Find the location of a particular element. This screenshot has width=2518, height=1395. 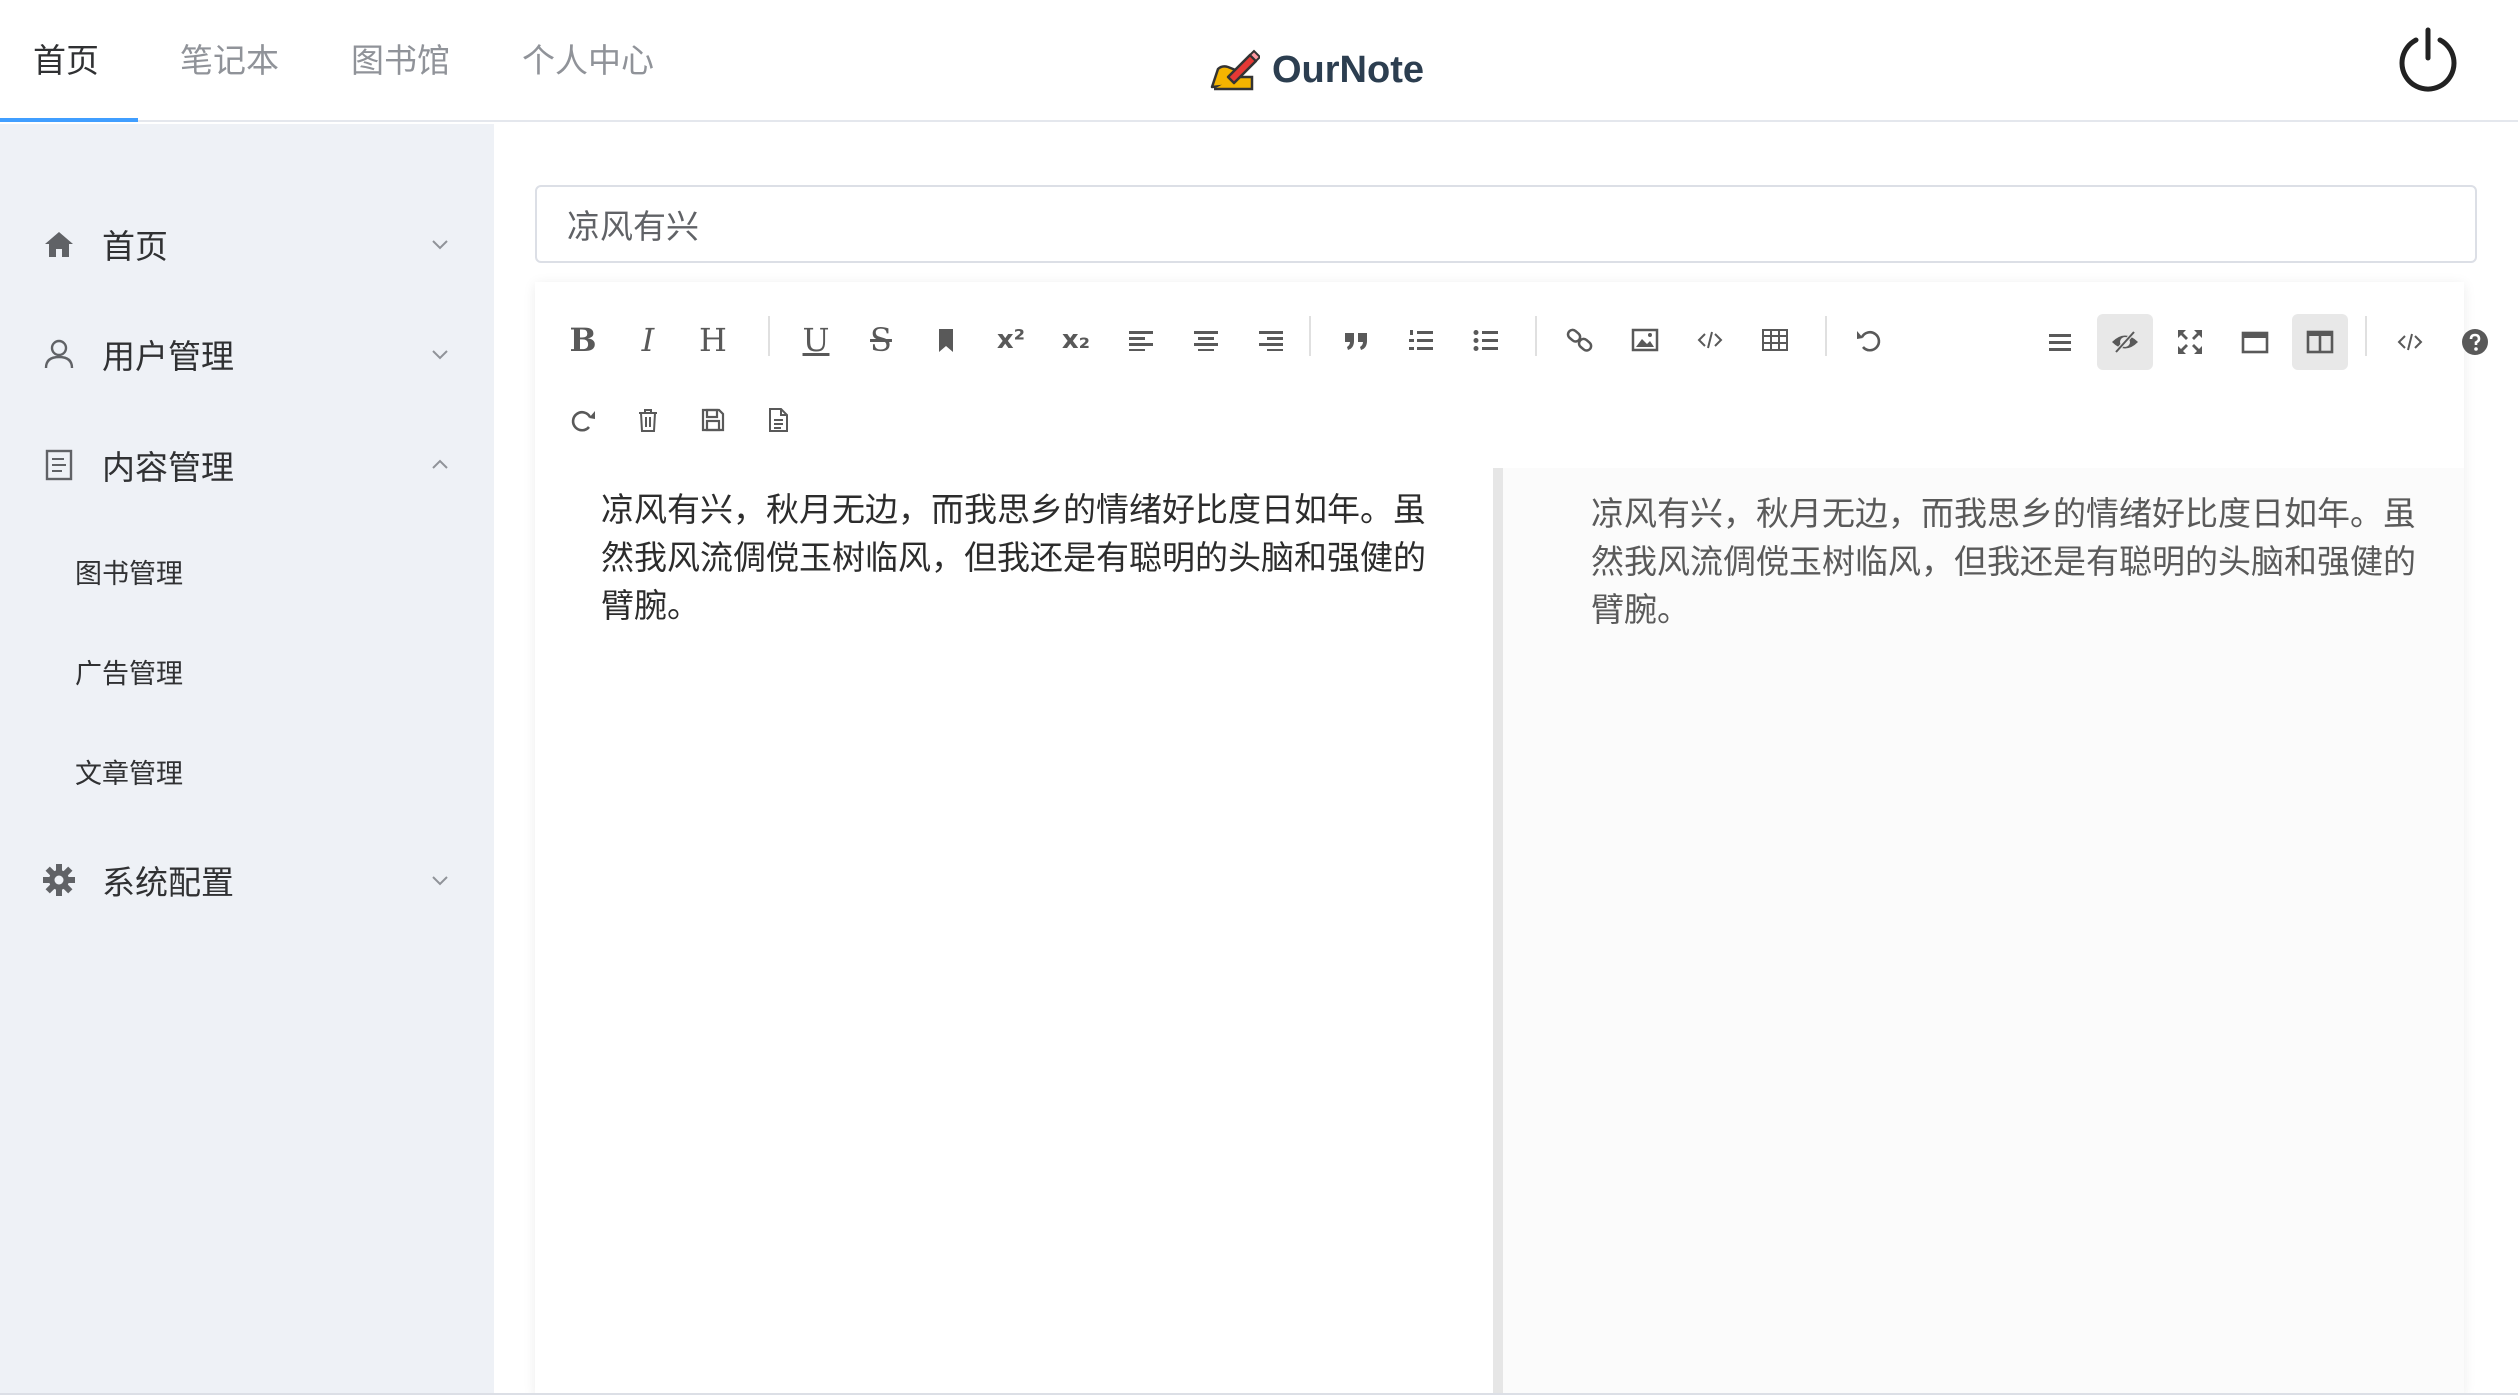

trash-icon is located at coordinates (648, 420).